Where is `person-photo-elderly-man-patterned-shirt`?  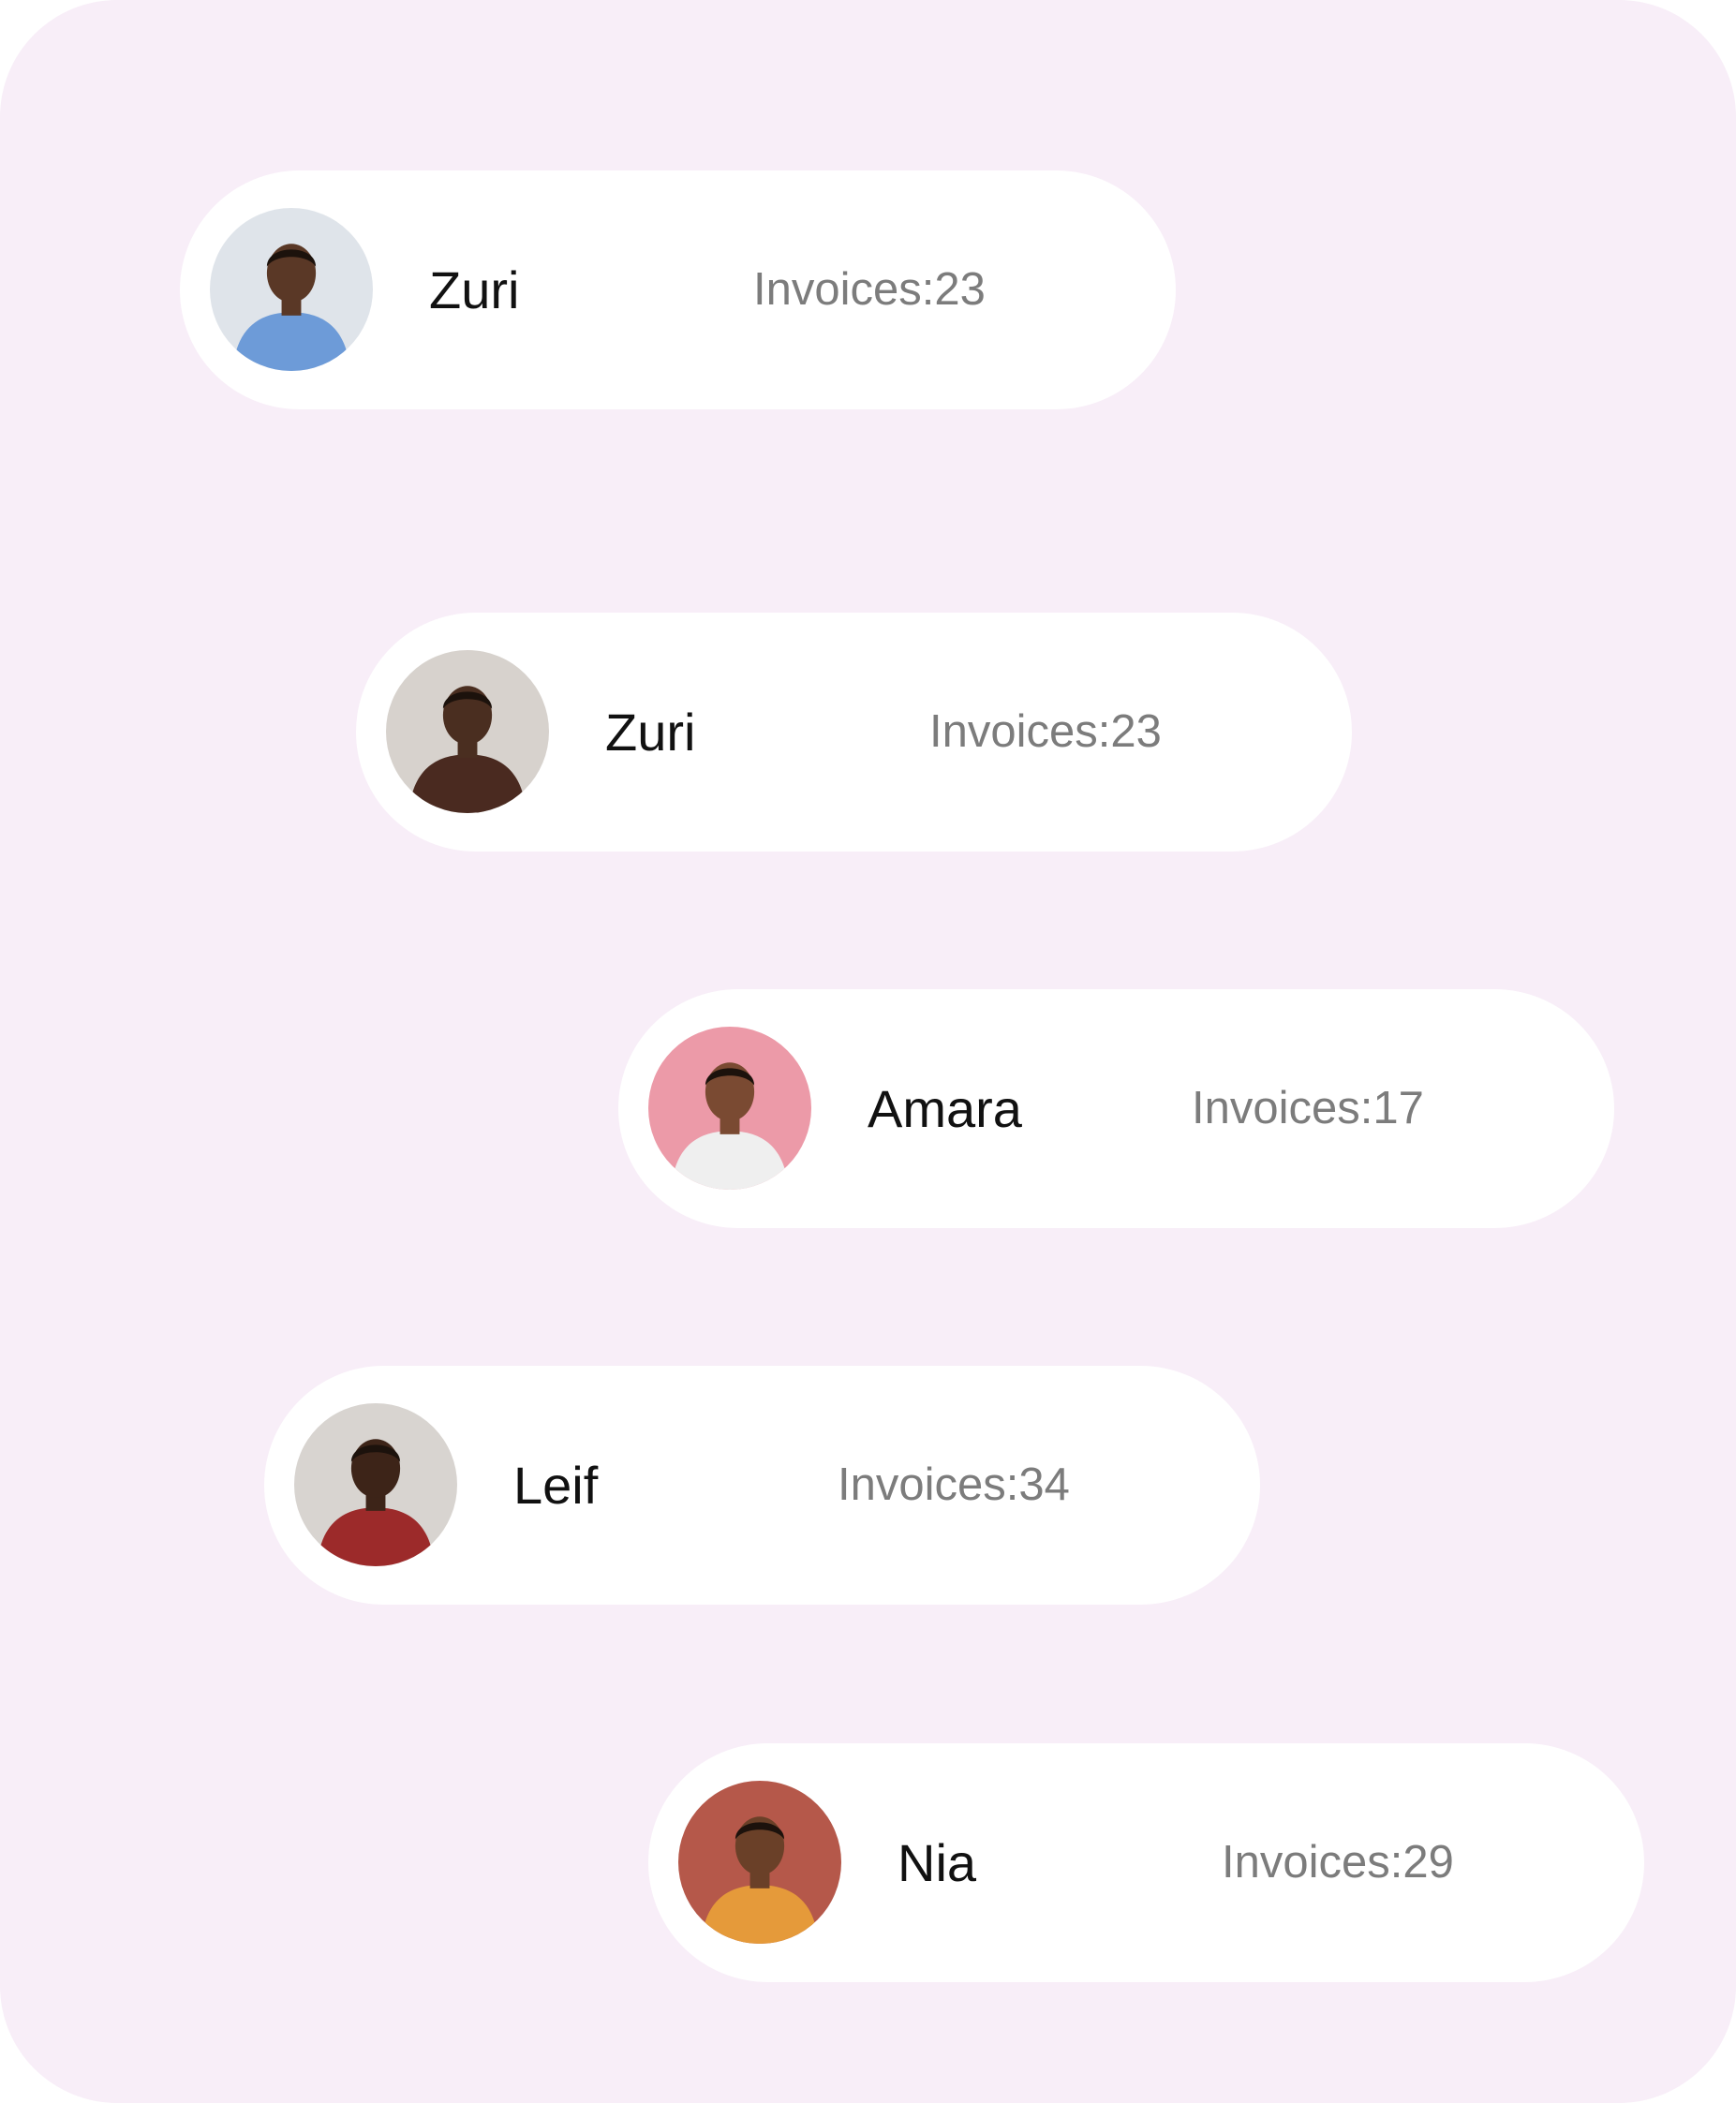
person-photo-elderly-man-patterned-shirt is located at coordinates (760, 1863).